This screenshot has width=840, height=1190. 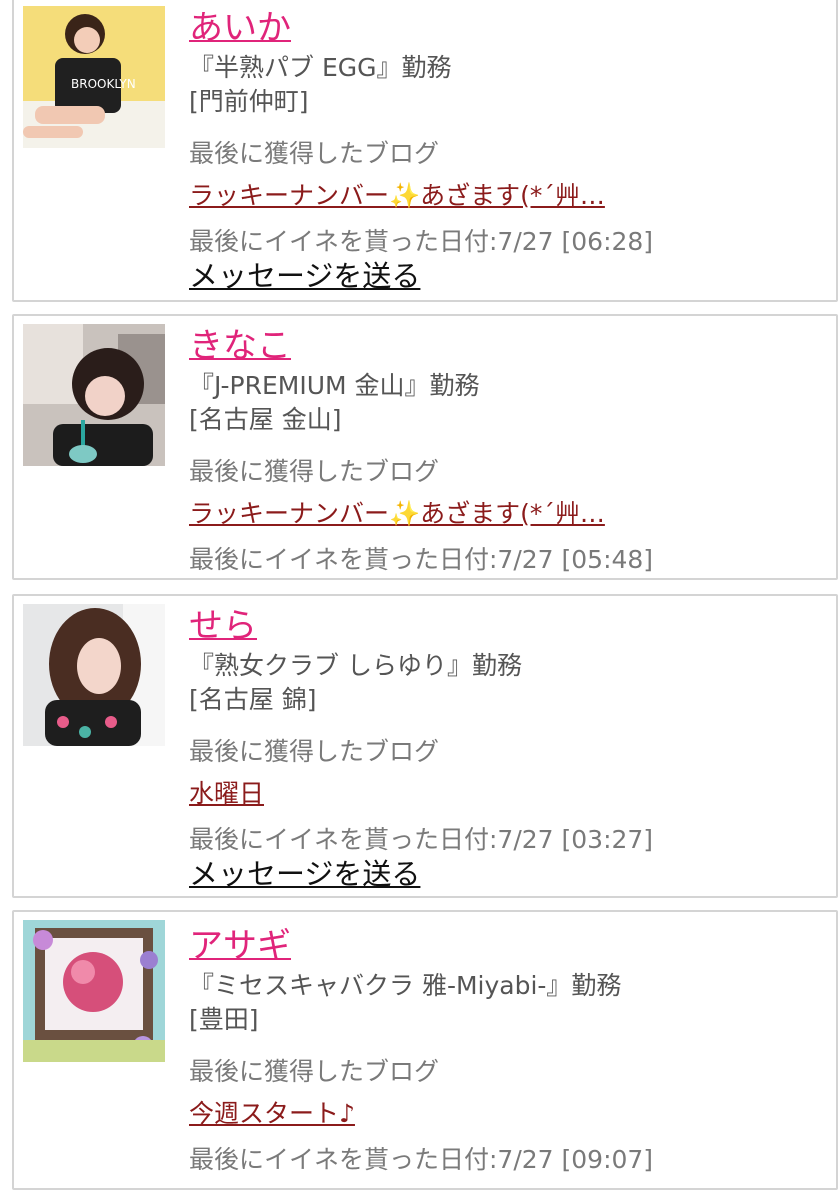 What do you see at coordinates (265, 419) in the screenshot?
I see `area-label: [名古屋 金山]` at bounding box center [265, 419].